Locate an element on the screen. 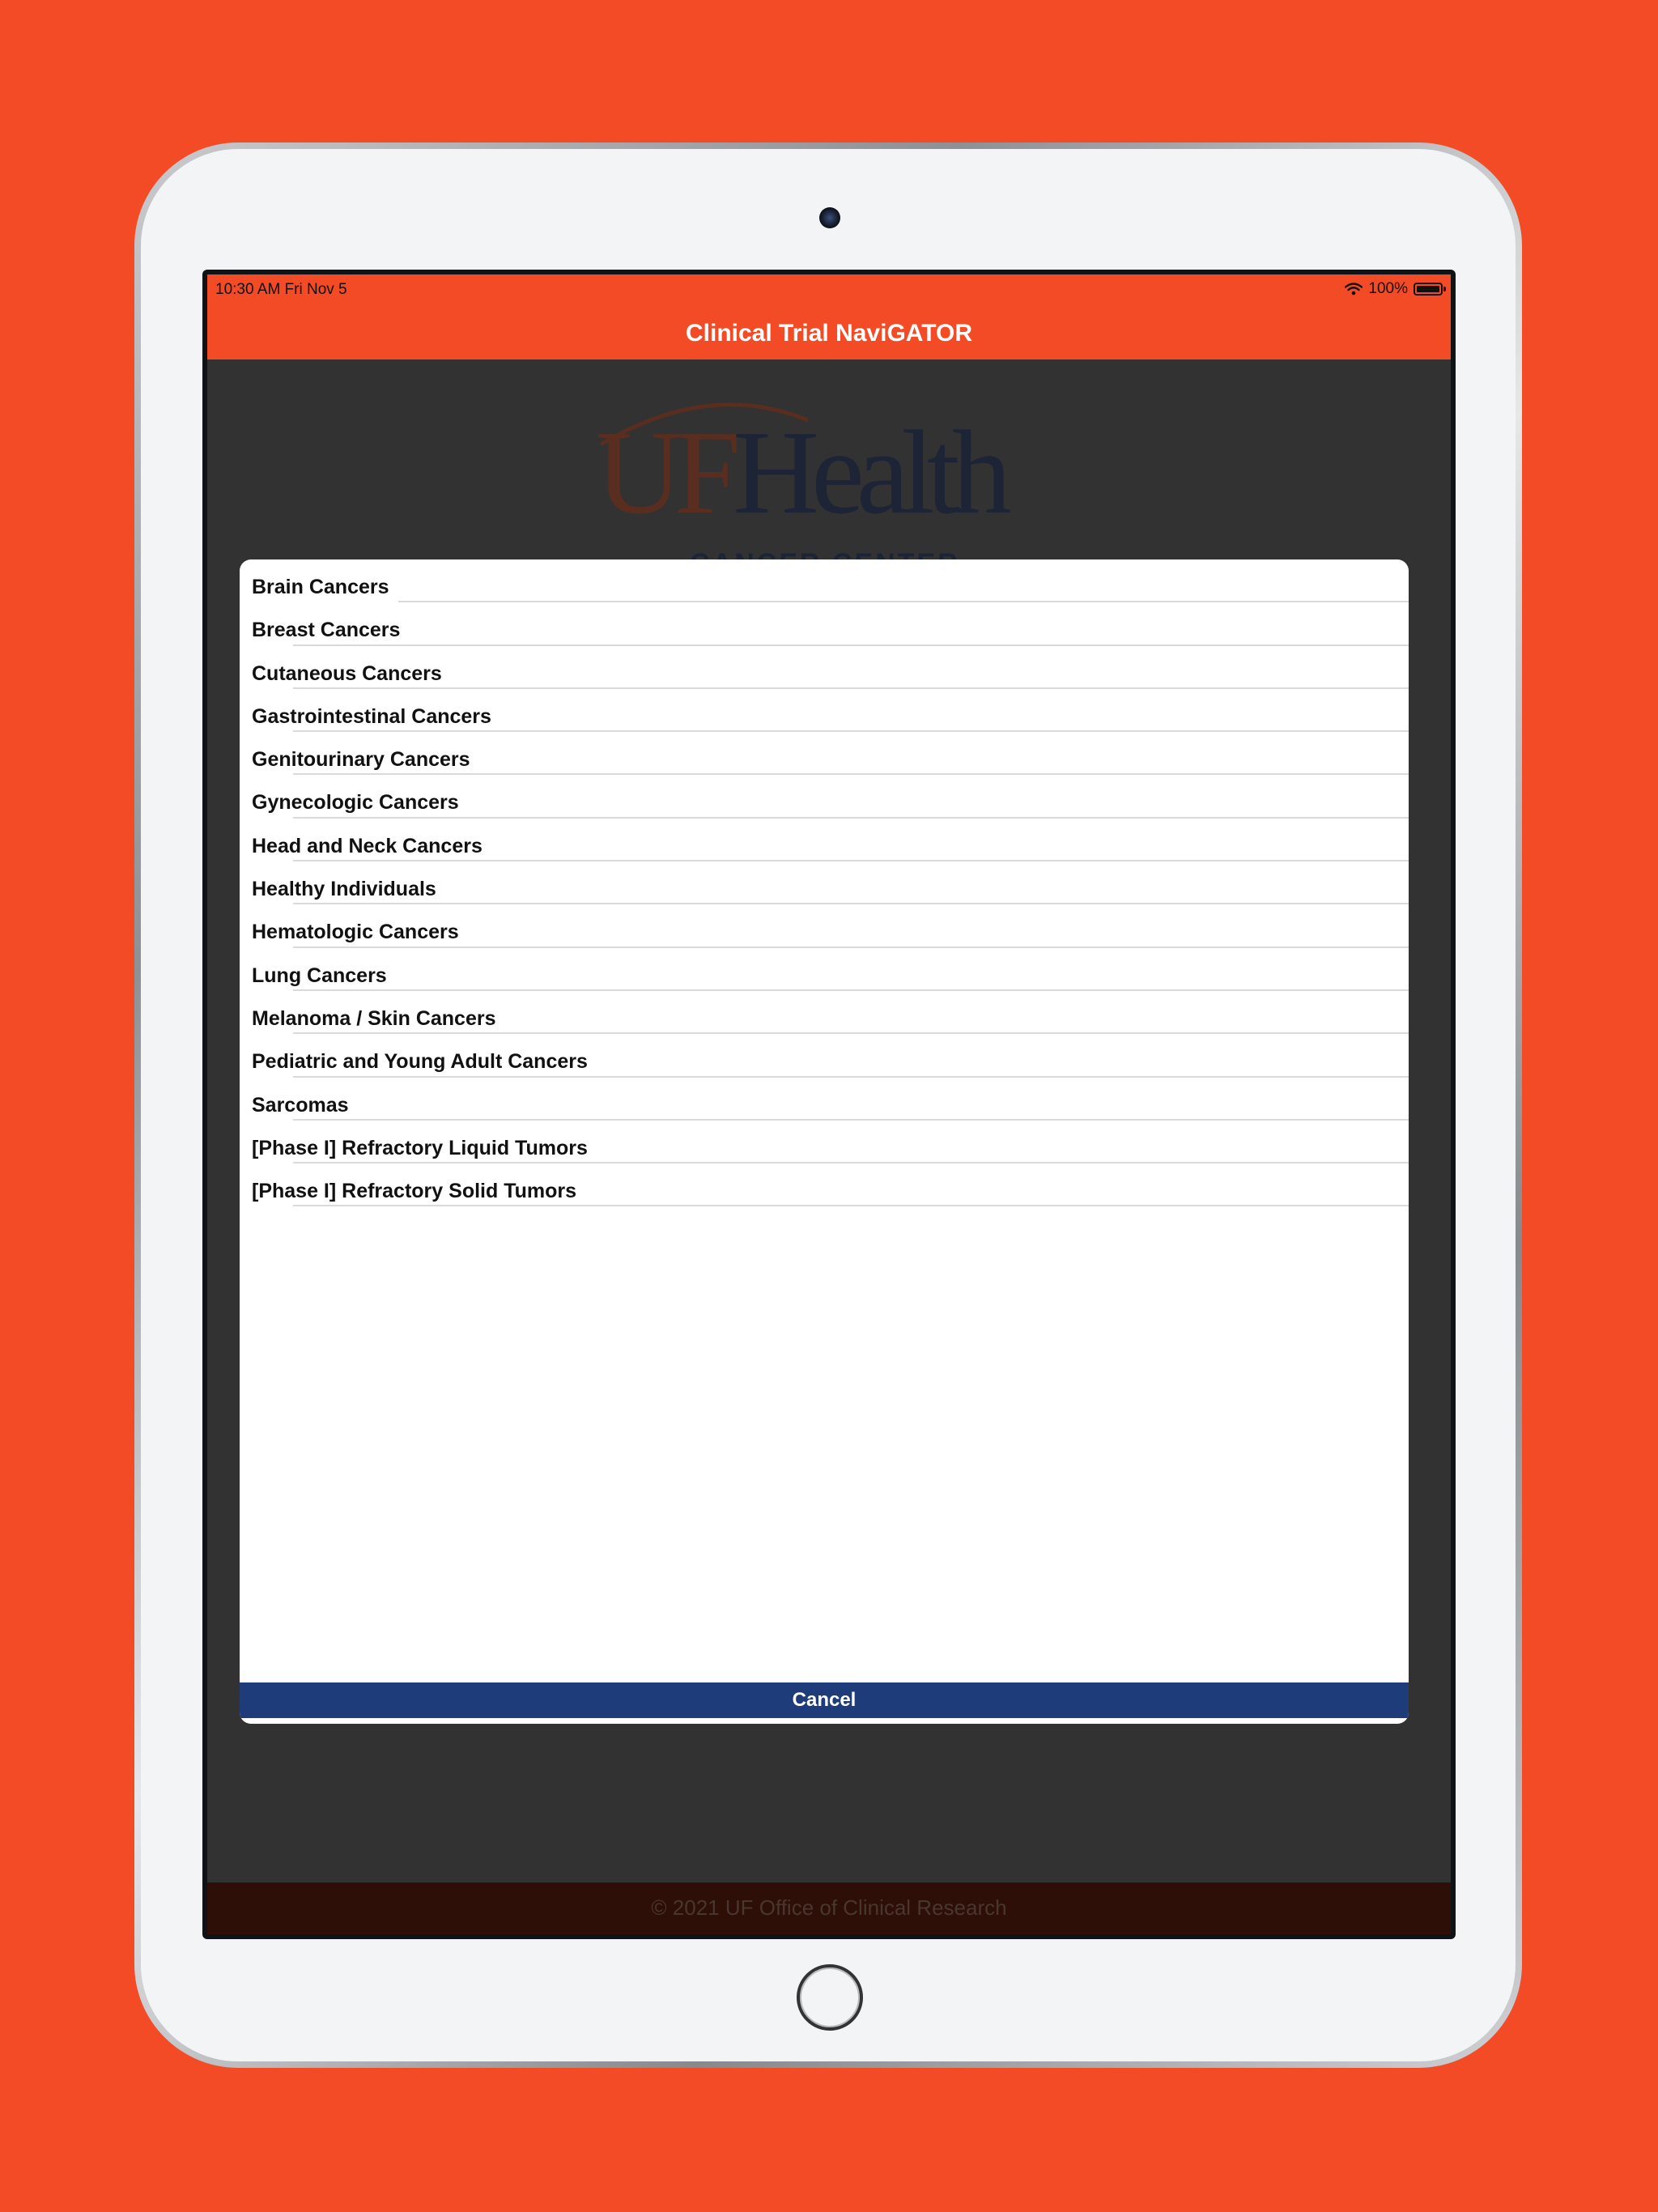 This screenshot has width=1658, height=2212. list-item-label: Gastrointestinal Cancers is located at coordinates (371, 716).